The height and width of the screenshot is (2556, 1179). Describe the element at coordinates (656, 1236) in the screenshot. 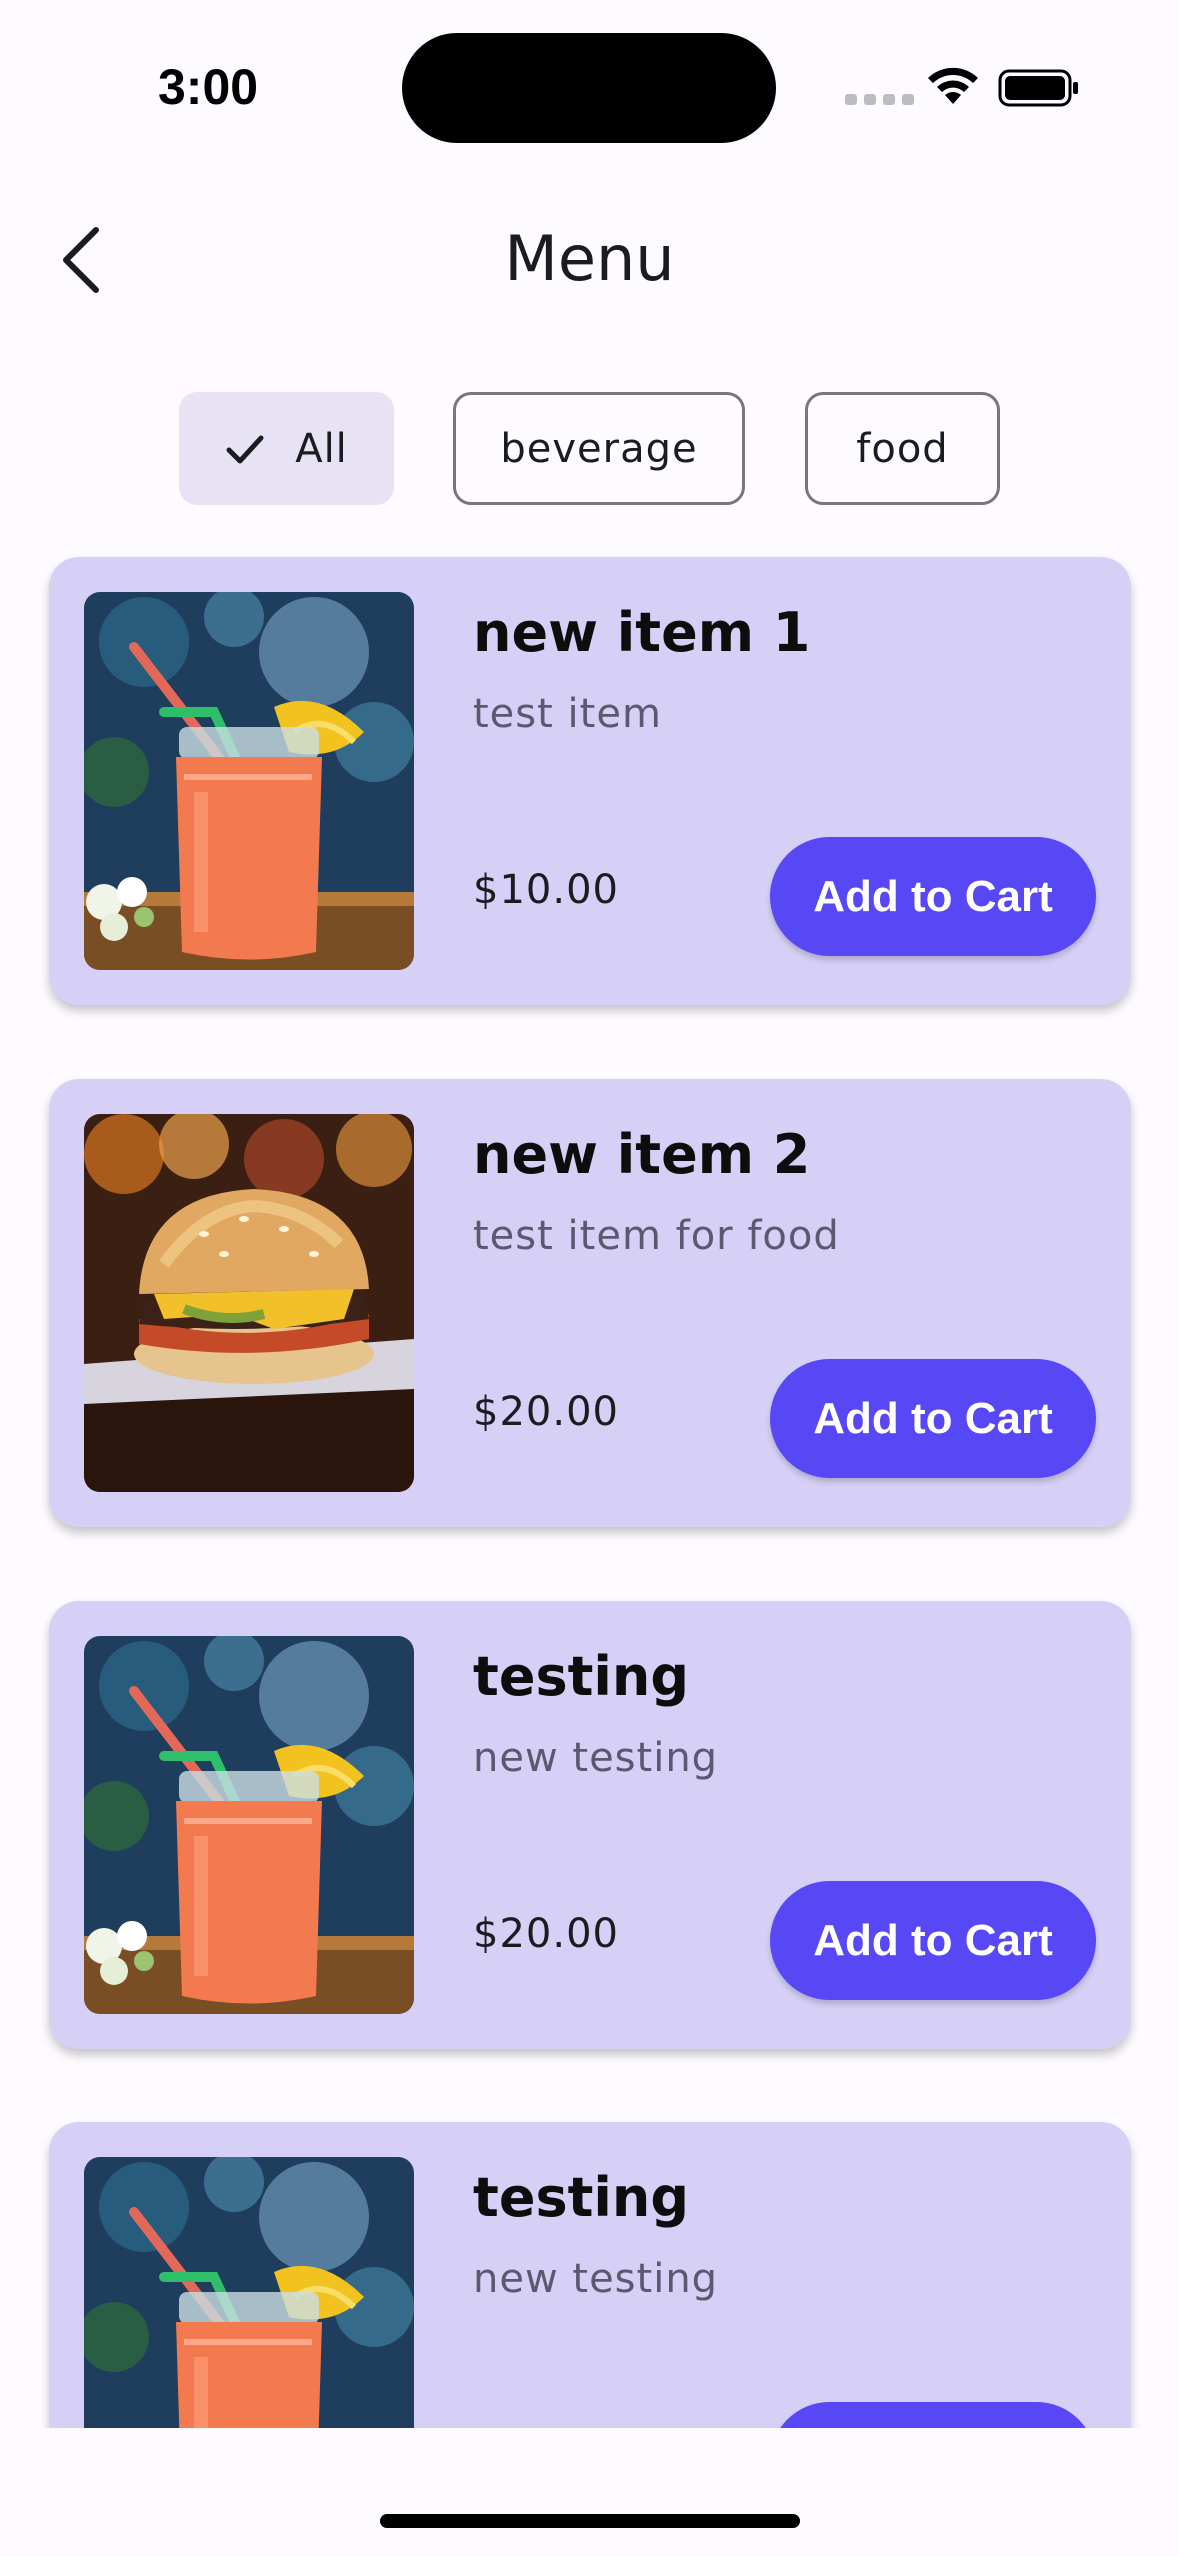

I see `item-description: test item for food` at that location.